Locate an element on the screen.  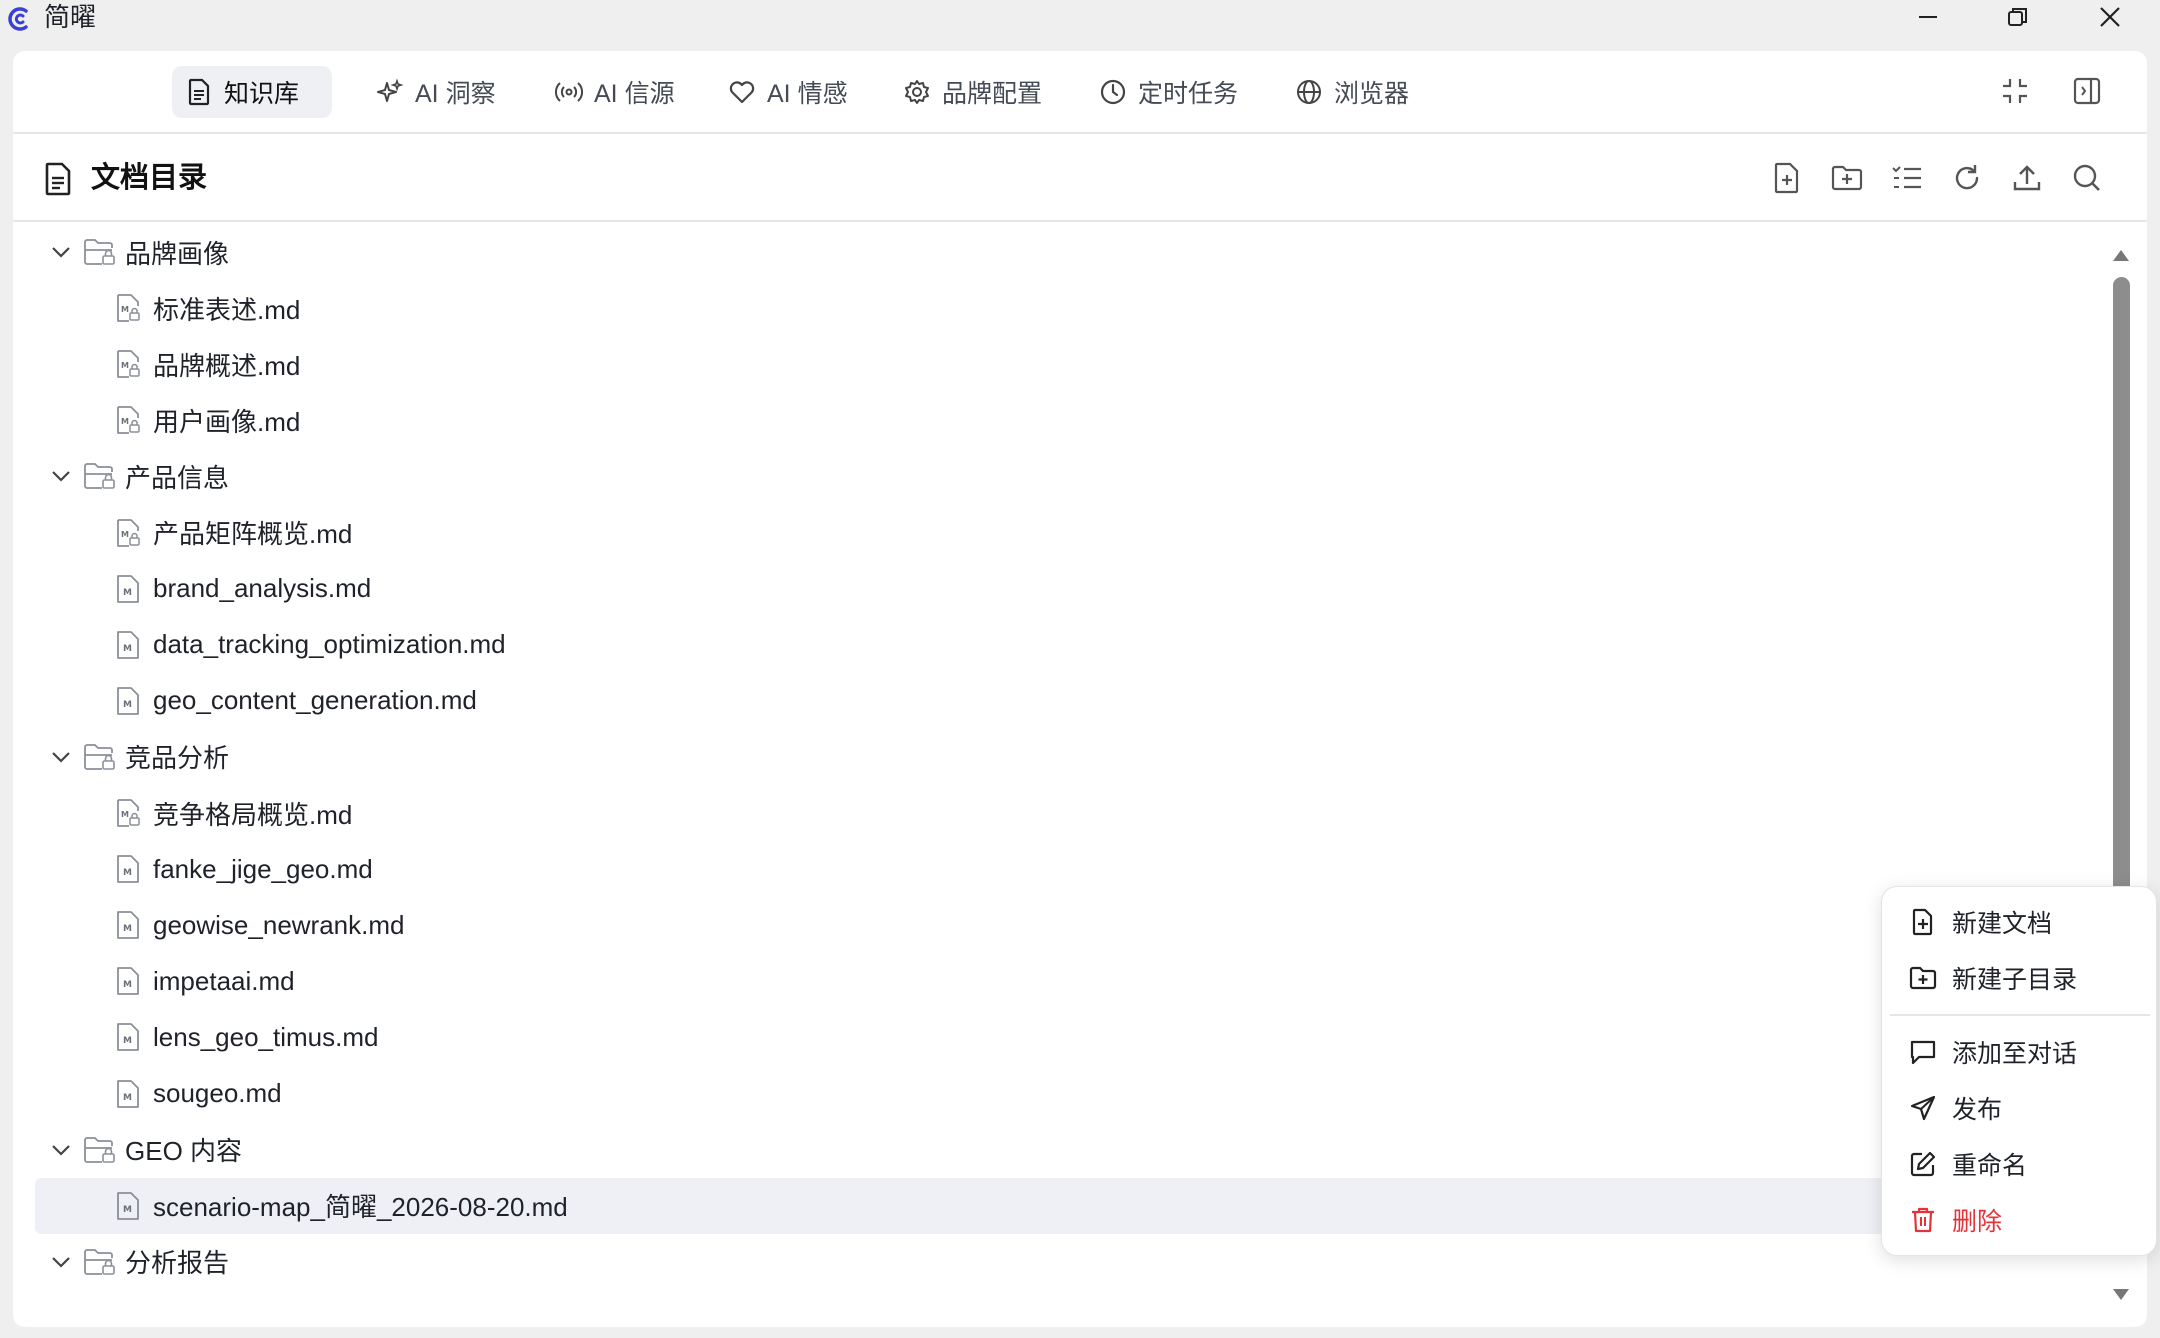
publish-menu-item: 发布 is located at coordinates (2020, 1108).